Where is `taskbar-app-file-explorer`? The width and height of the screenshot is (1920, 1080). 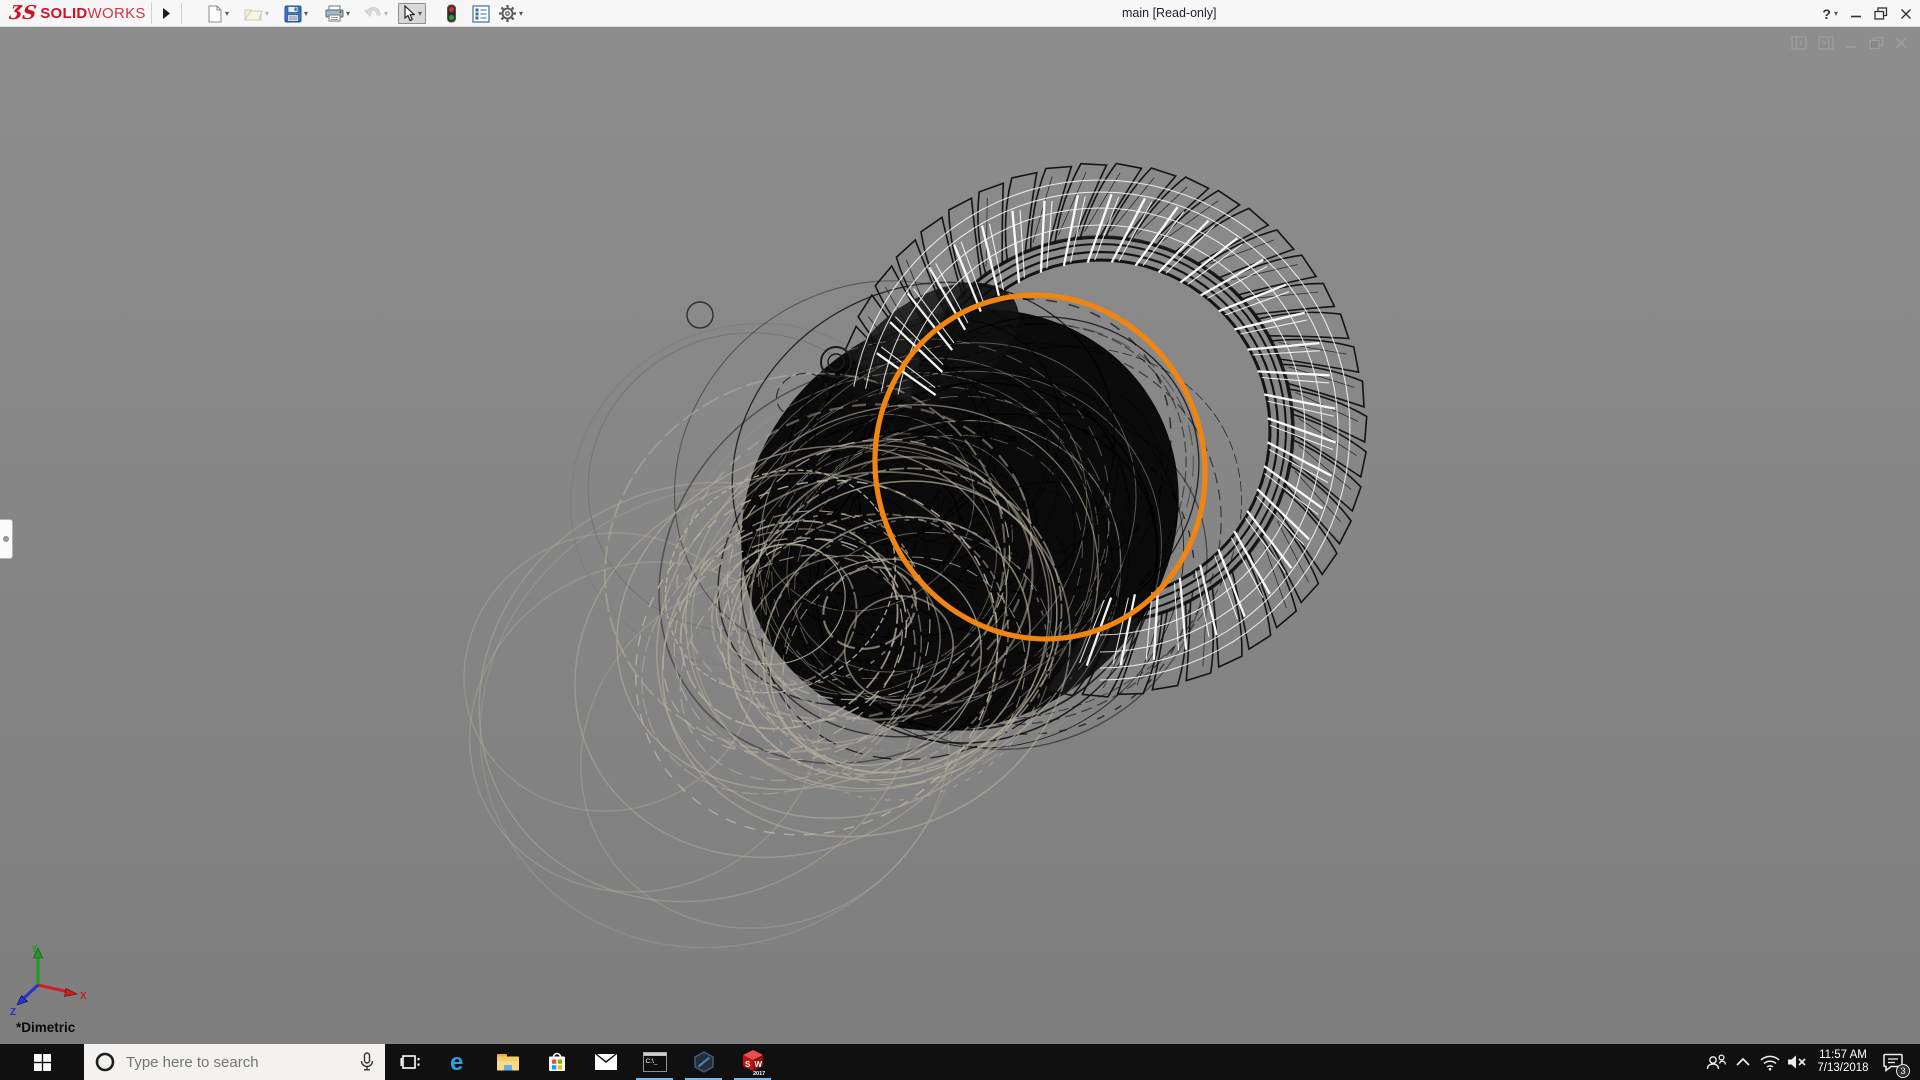 taskbar-app-file-explorer is located at coordinates (507, 1062).